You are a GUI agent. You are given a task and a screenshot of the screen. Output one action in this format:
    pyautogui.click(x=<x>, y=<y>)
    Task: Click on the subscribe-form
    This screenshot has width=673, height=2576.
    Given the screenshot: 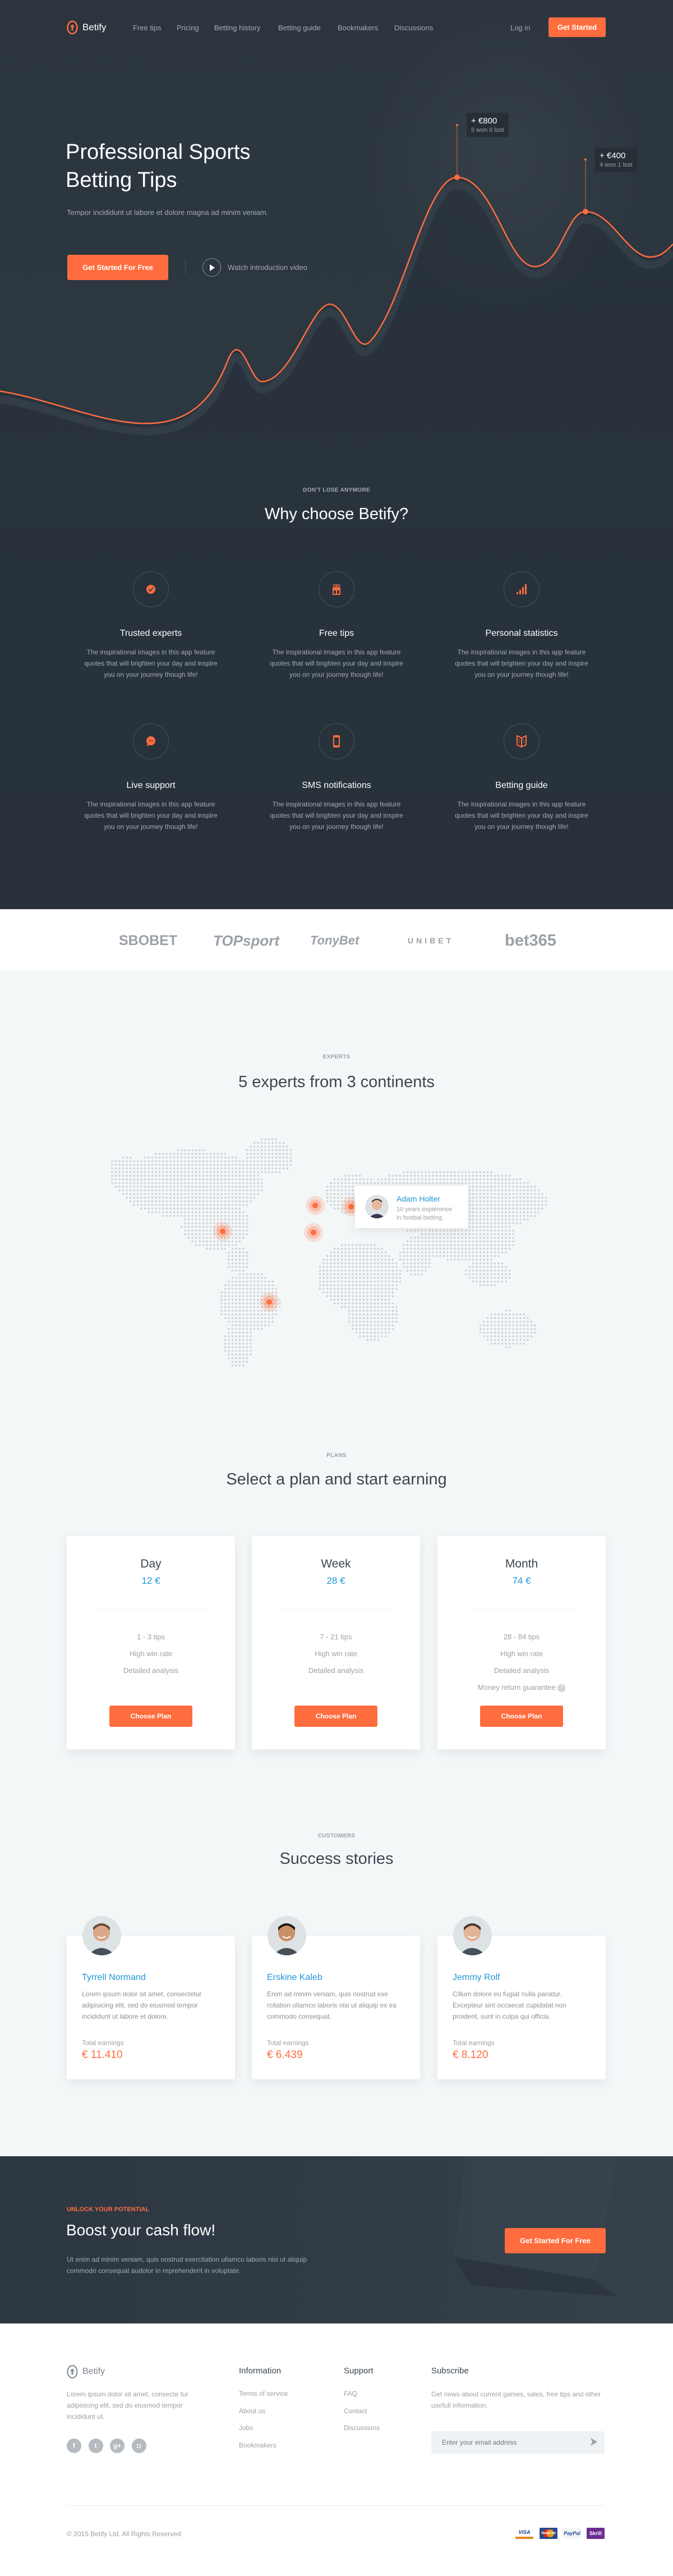 What is the action you would take?
    pyautogui.click(x=518, y=2442)
    